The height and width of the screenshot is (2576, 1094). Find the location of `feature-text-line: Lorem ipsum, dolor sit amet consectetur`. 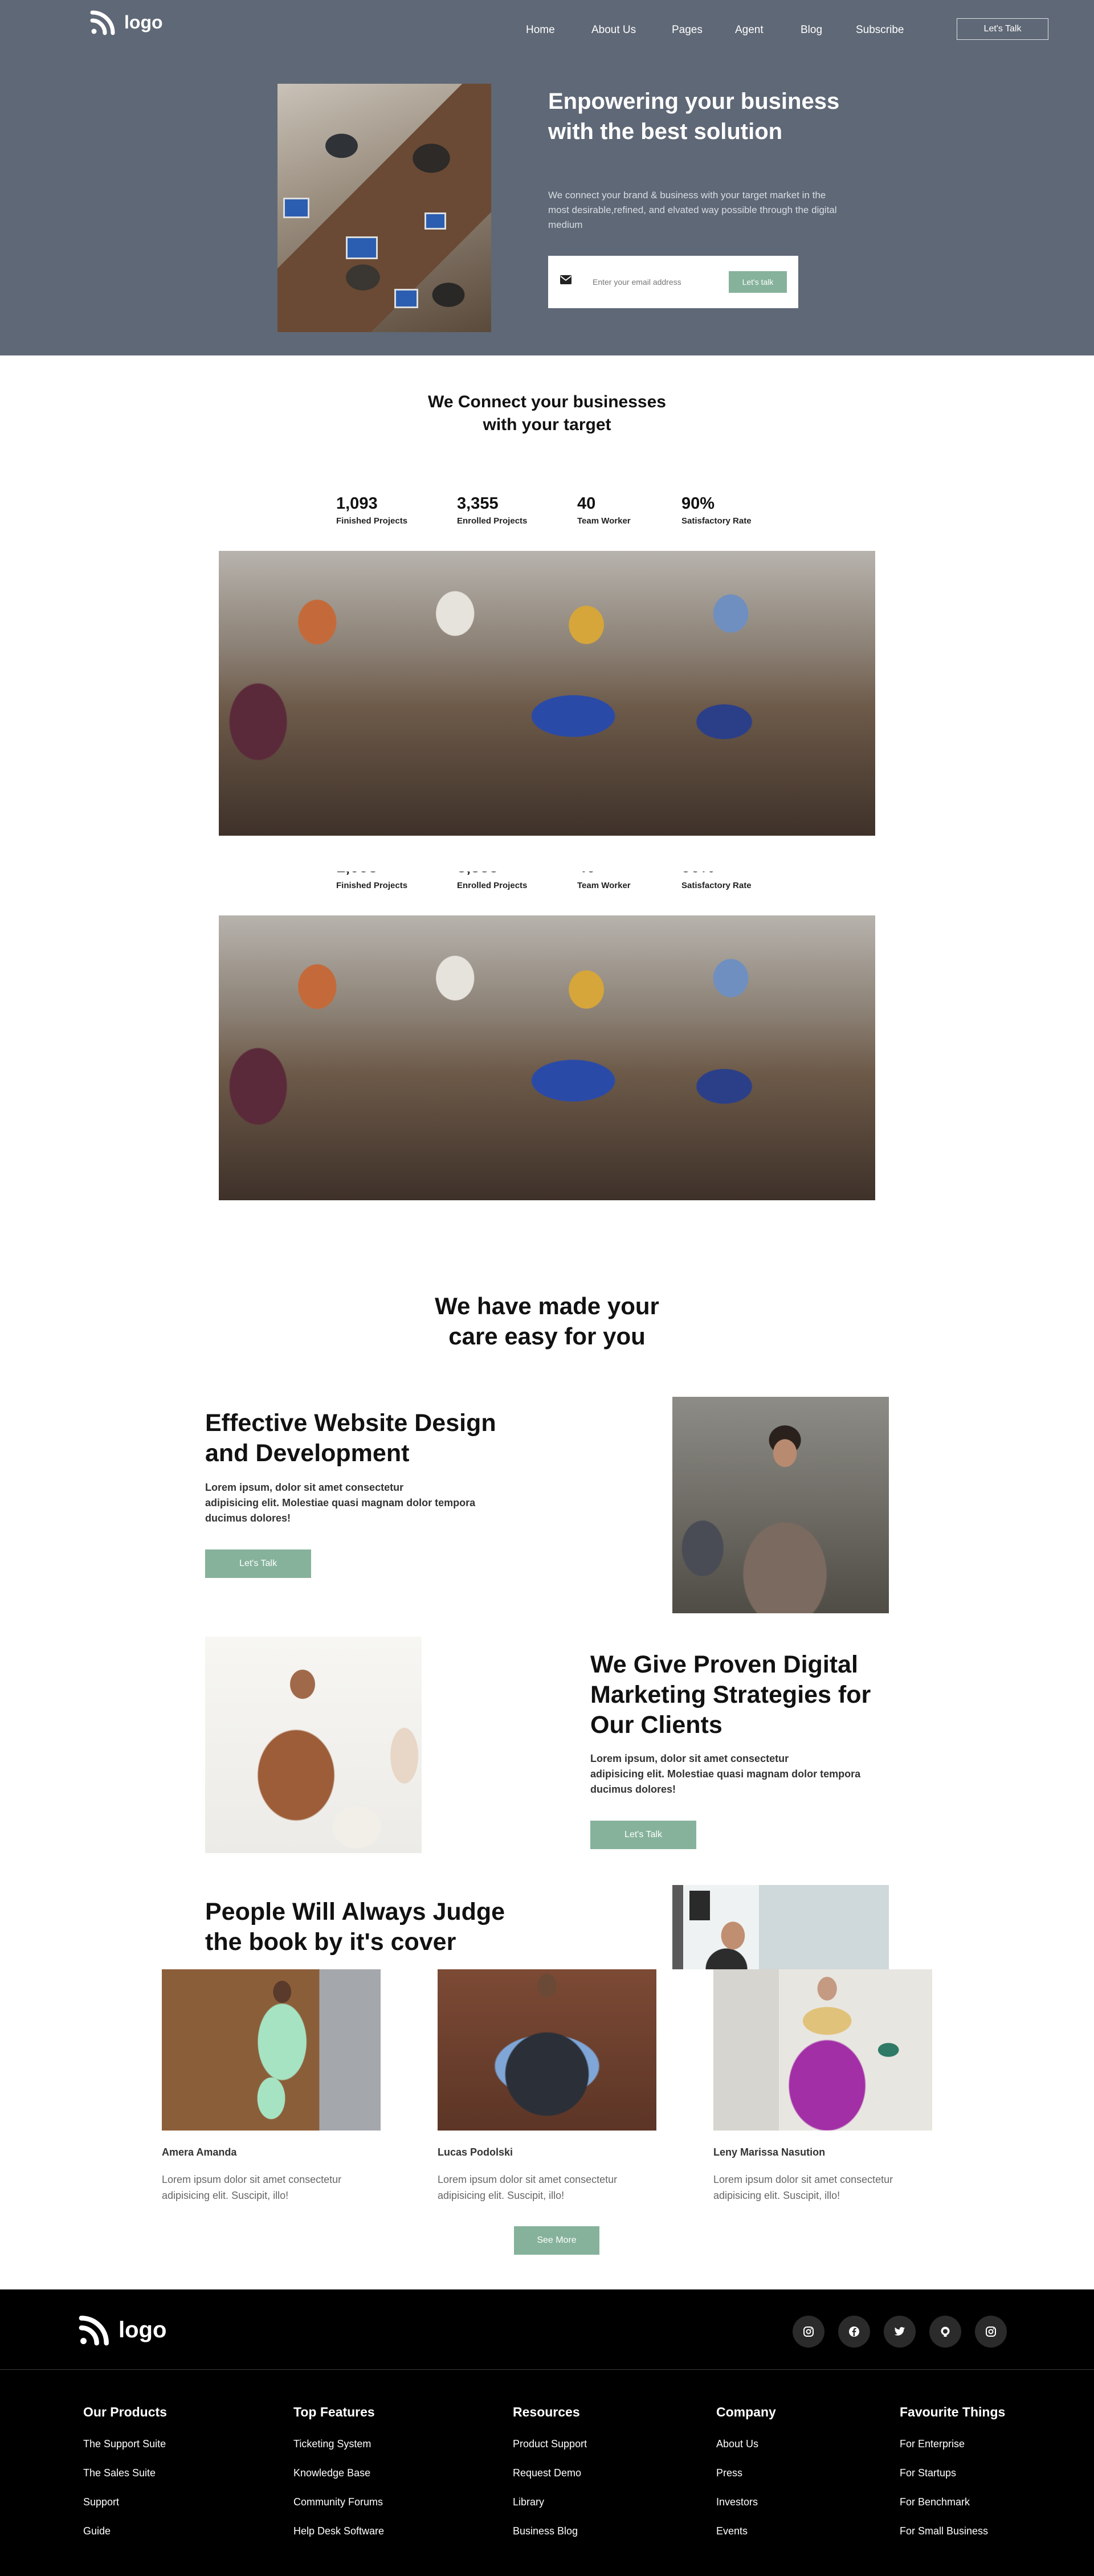

feature-text-line: Lorem ipsum, dolor sit amet consectetur is located at coordinates (689, 1758).